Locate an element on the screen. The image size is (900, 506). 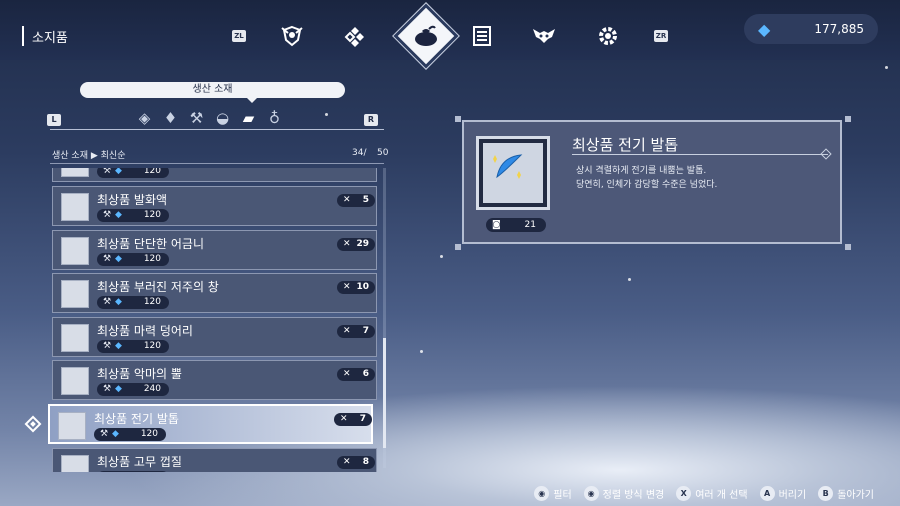
sort-row: 생산 소재 ▶ 최신순 34/ 50 is located at coordinates (222, 155).